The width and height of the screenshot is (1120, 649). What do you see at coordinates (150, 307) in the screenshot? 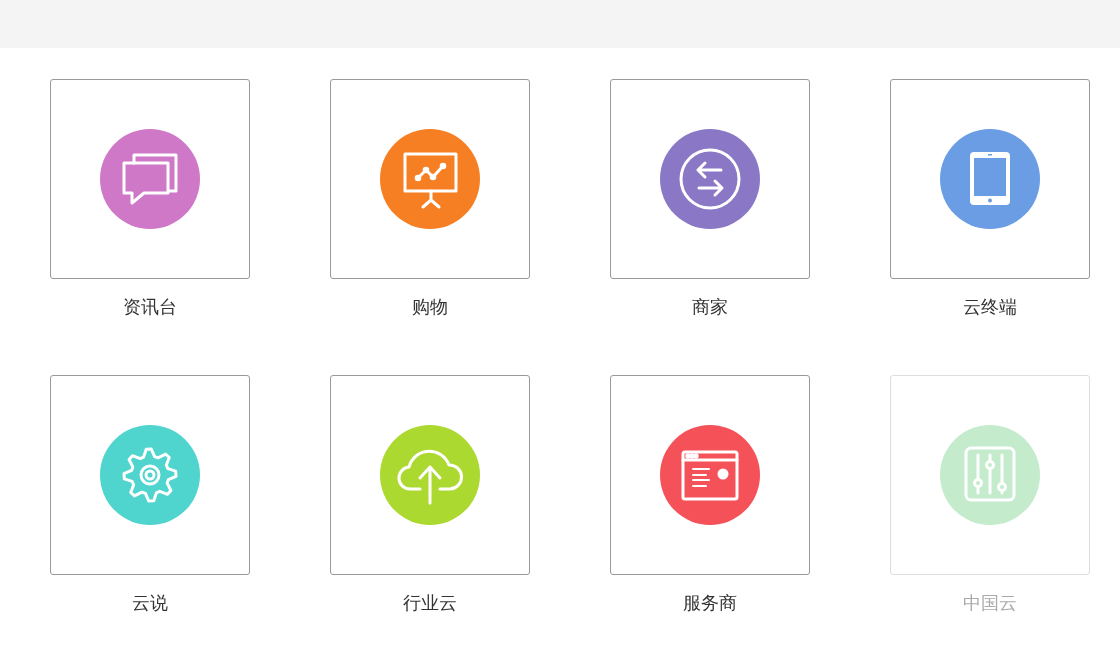
I see `app-label: 资讯台` at bounding box center [150, 307].